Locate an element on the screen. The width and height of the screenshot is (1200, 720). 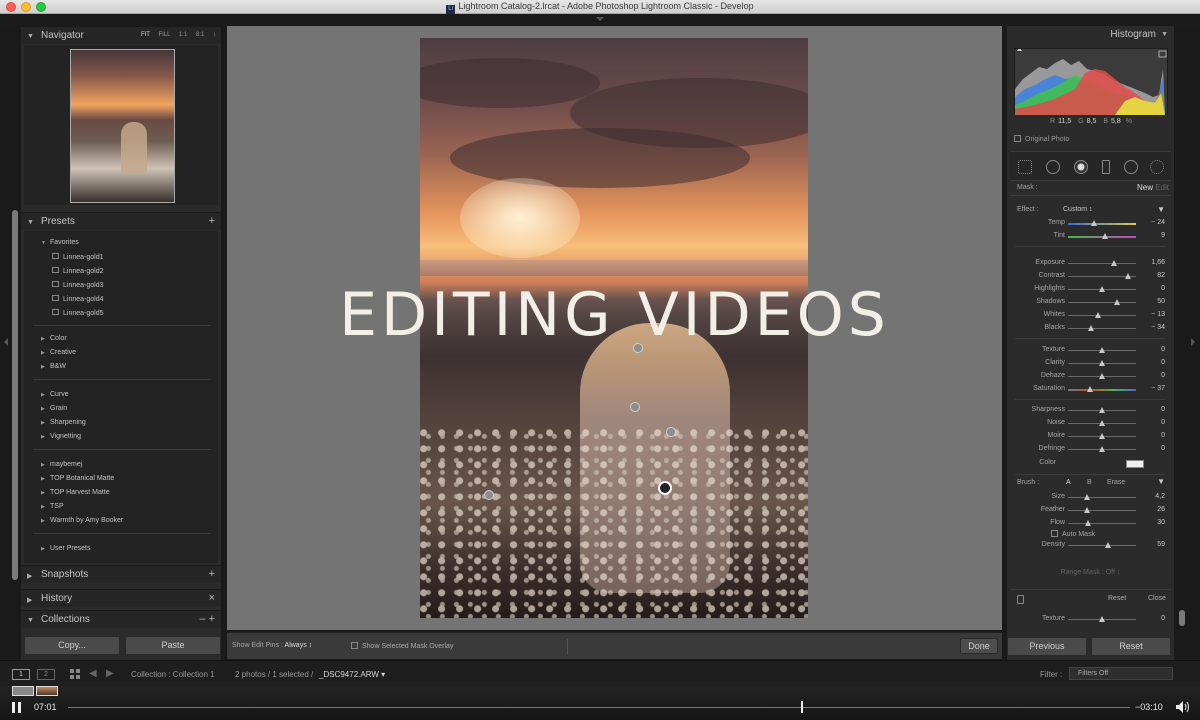
slider-saturation: Saturation − 37 is located at coordinates (1090, 390).